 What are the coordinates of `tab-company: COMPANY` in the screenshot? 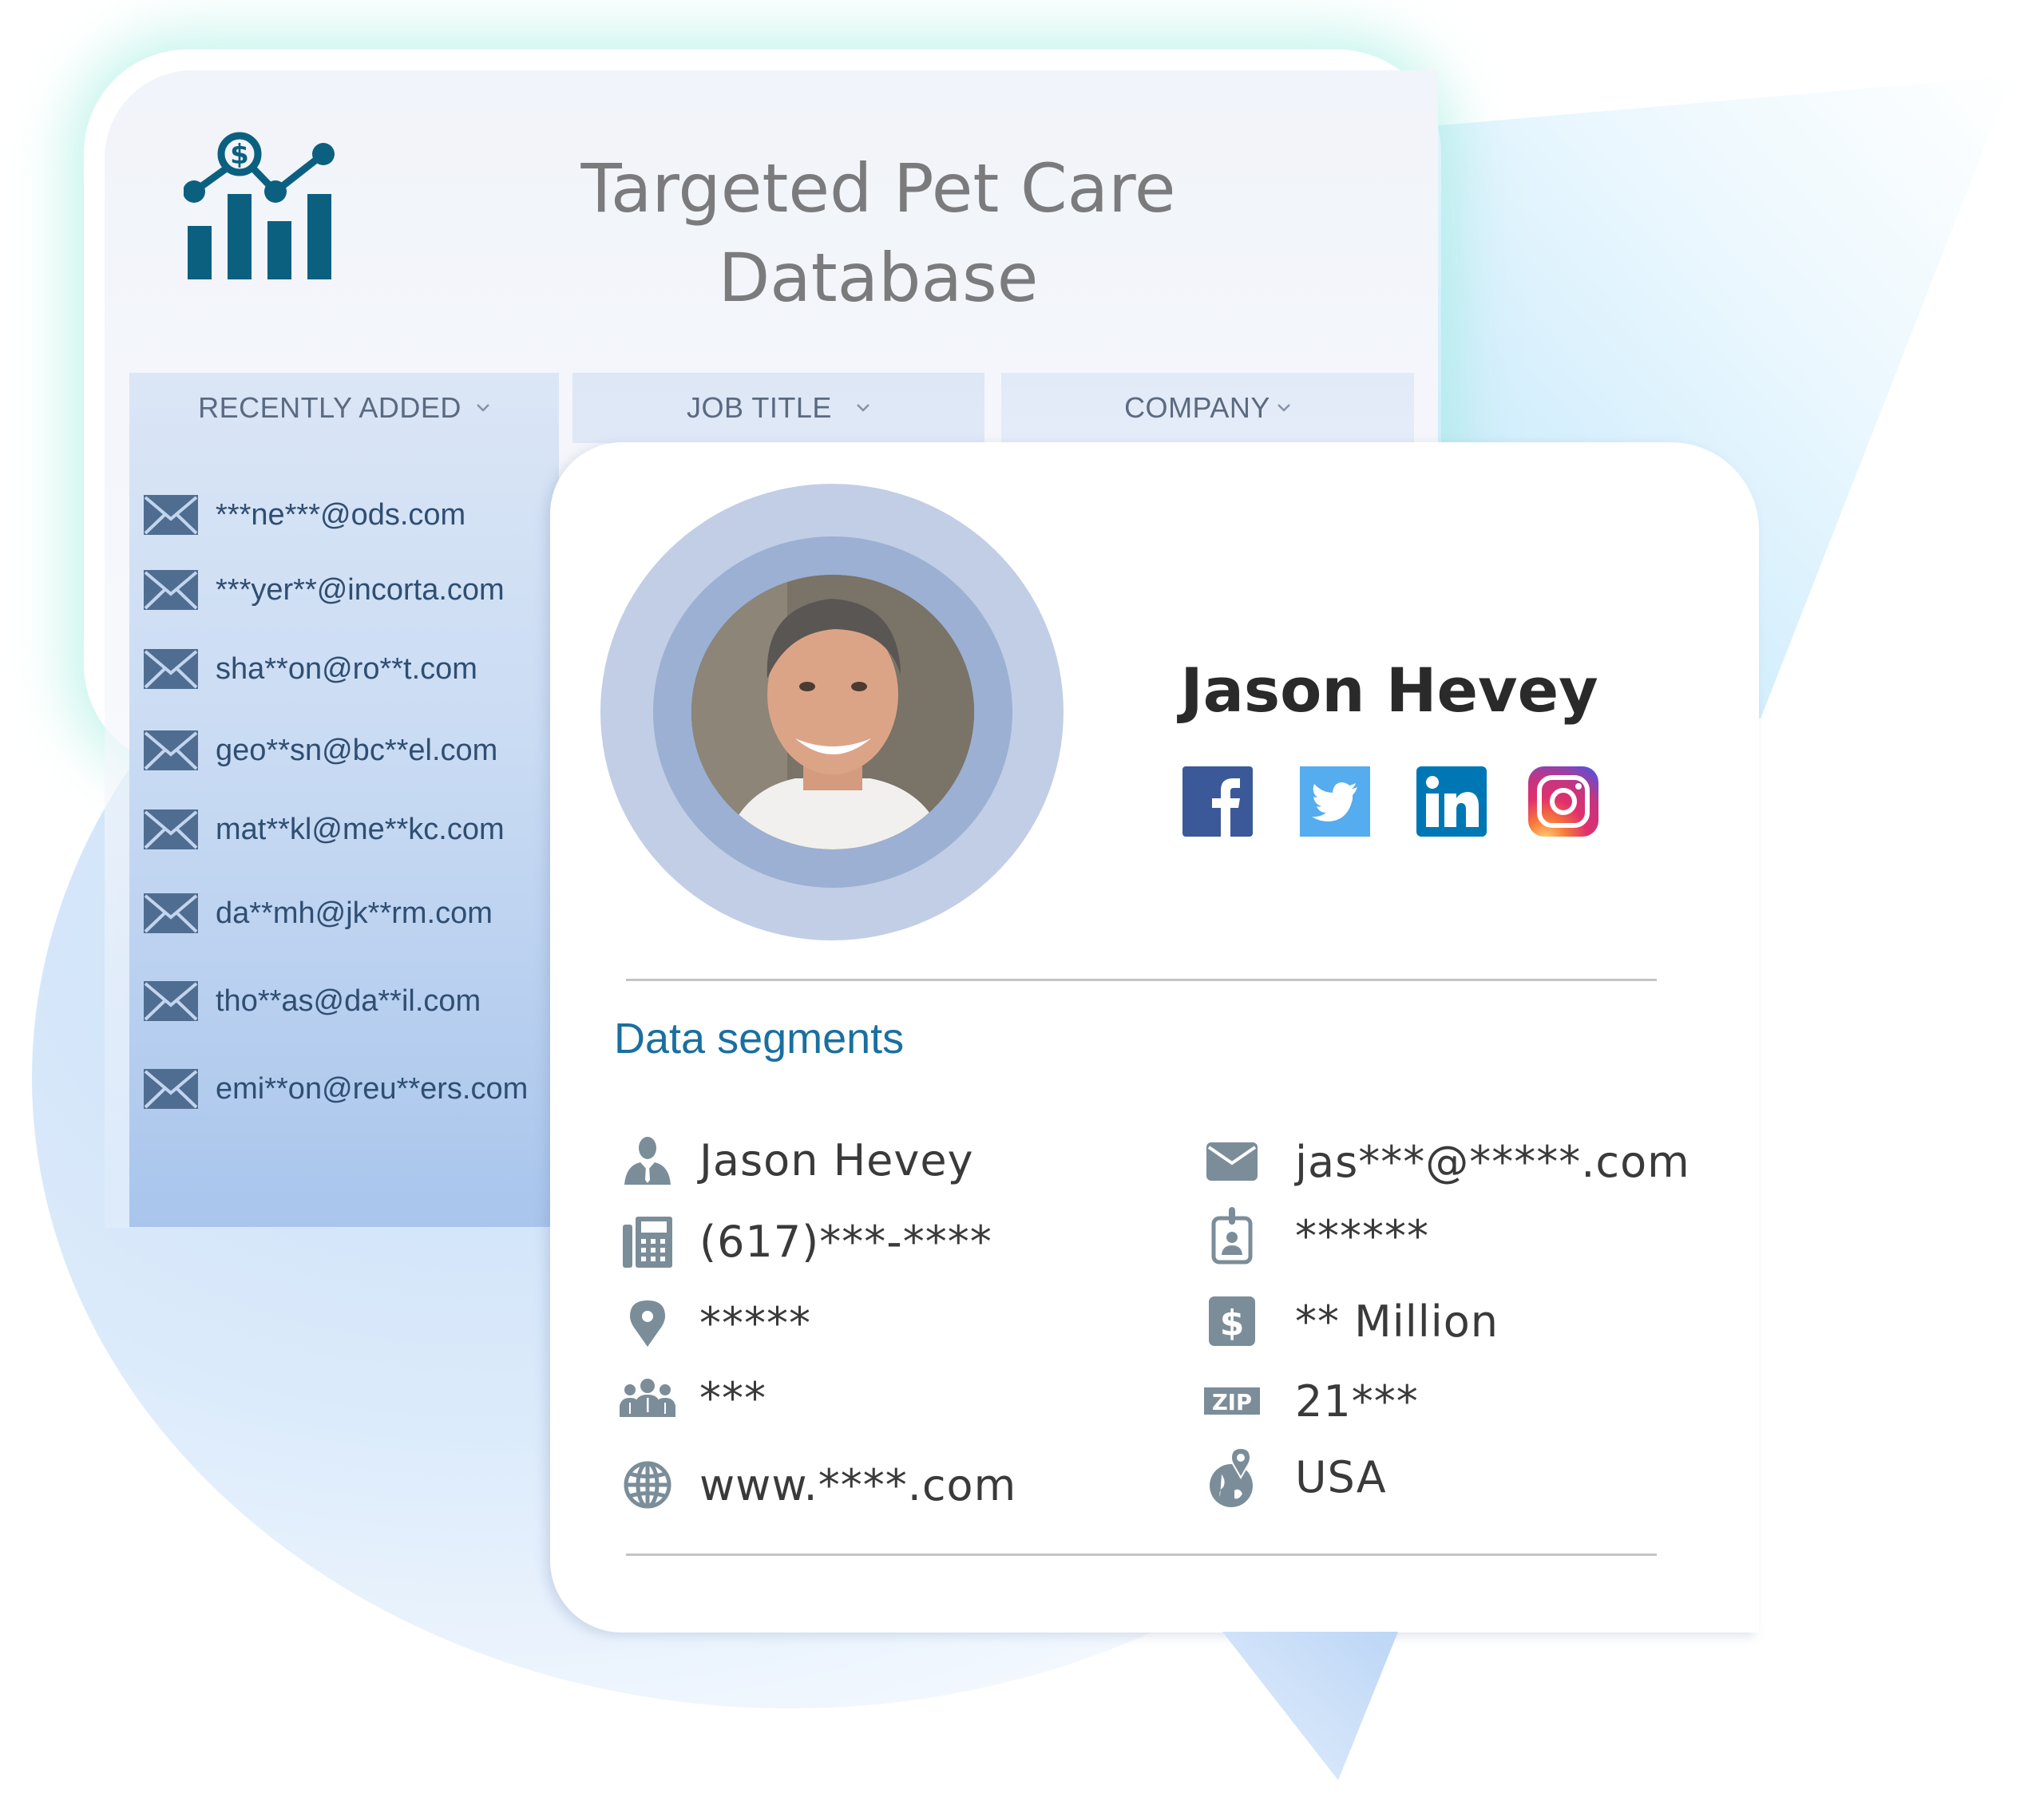 It's located at (1207, 408).